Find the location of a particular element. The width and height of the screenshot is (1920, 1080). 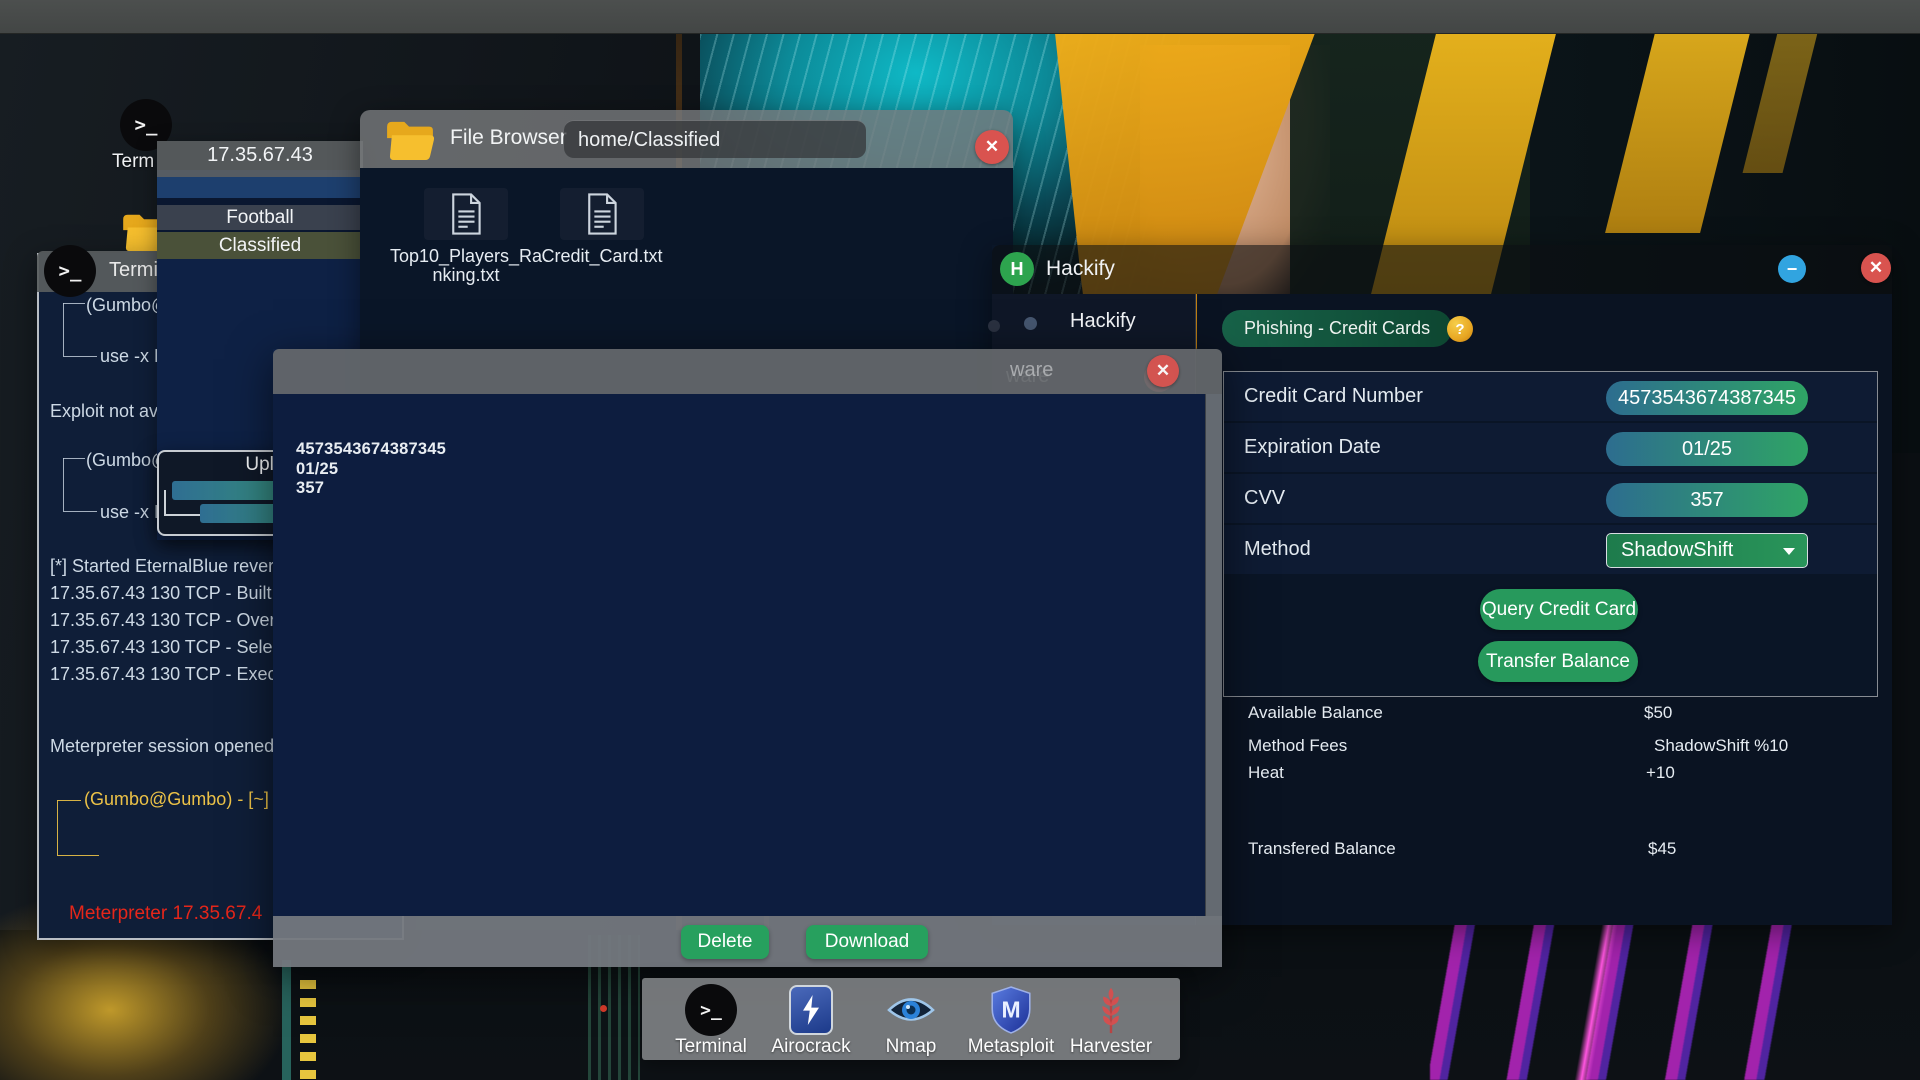

taskbar-label: Airocrack is located at coordinates (811, 1046).